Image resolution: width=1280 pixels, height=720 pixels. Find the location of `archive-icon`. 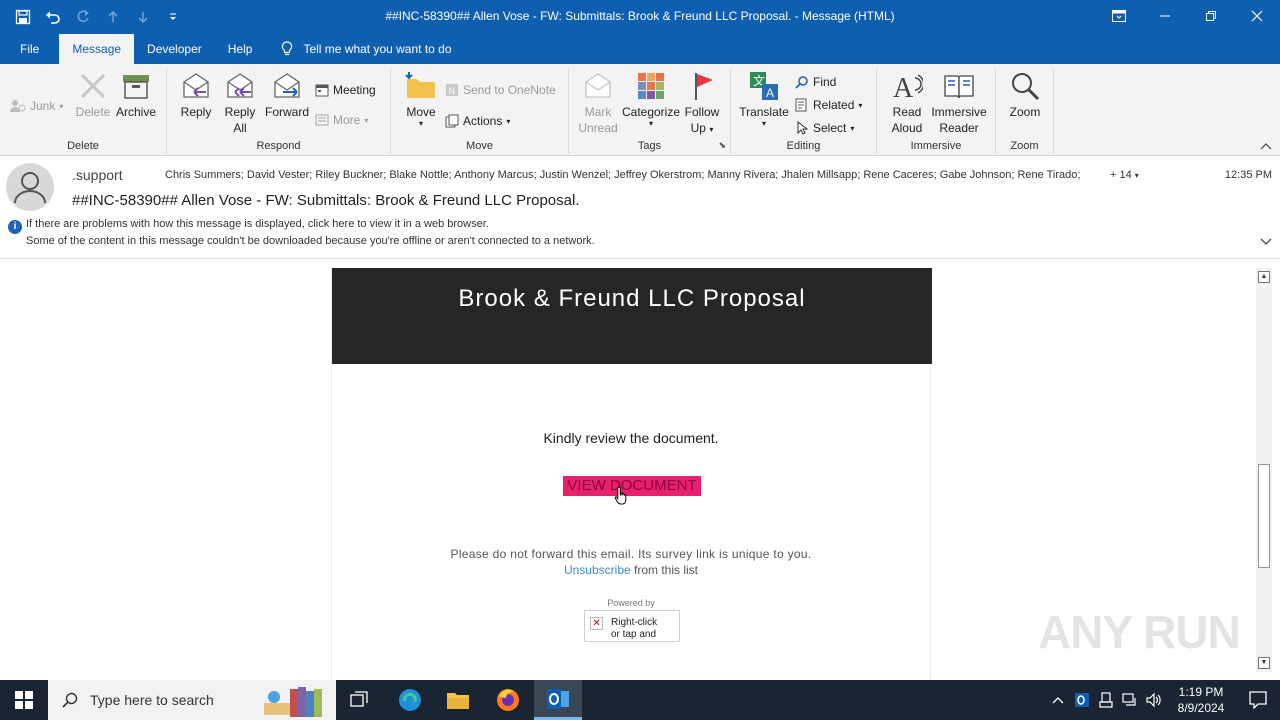

archive-icon is located at coordinates (136, 86).